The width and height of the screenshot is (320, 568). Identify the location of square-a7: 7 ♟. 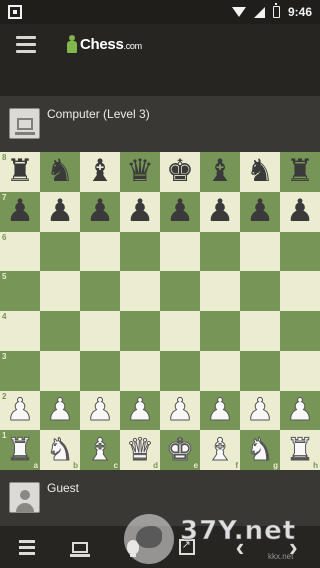
(20, 211).